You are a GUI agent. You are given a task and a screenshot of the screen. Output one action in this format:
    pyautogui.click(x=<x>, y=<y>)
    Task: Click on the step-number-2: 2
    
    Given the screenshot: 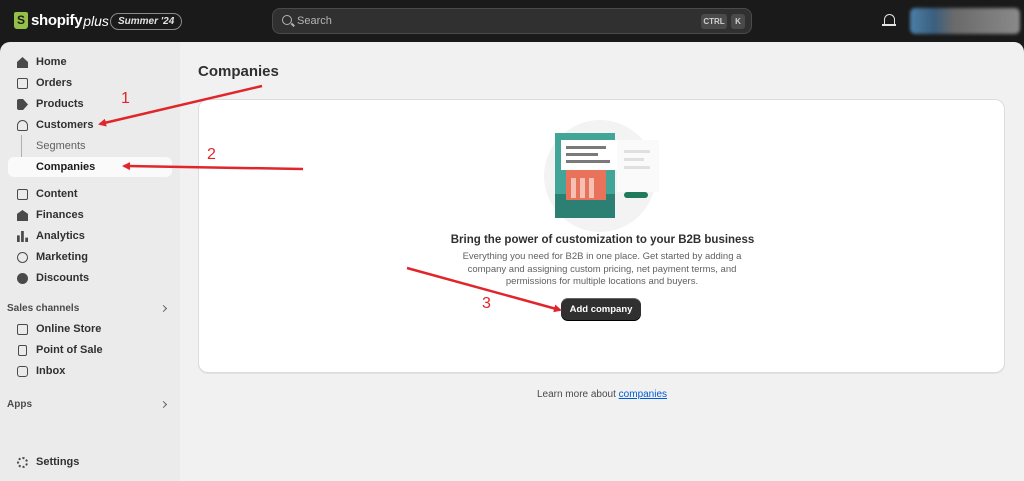 What is the action you would take?
    pyautogui.click(x=211, y=154)
    